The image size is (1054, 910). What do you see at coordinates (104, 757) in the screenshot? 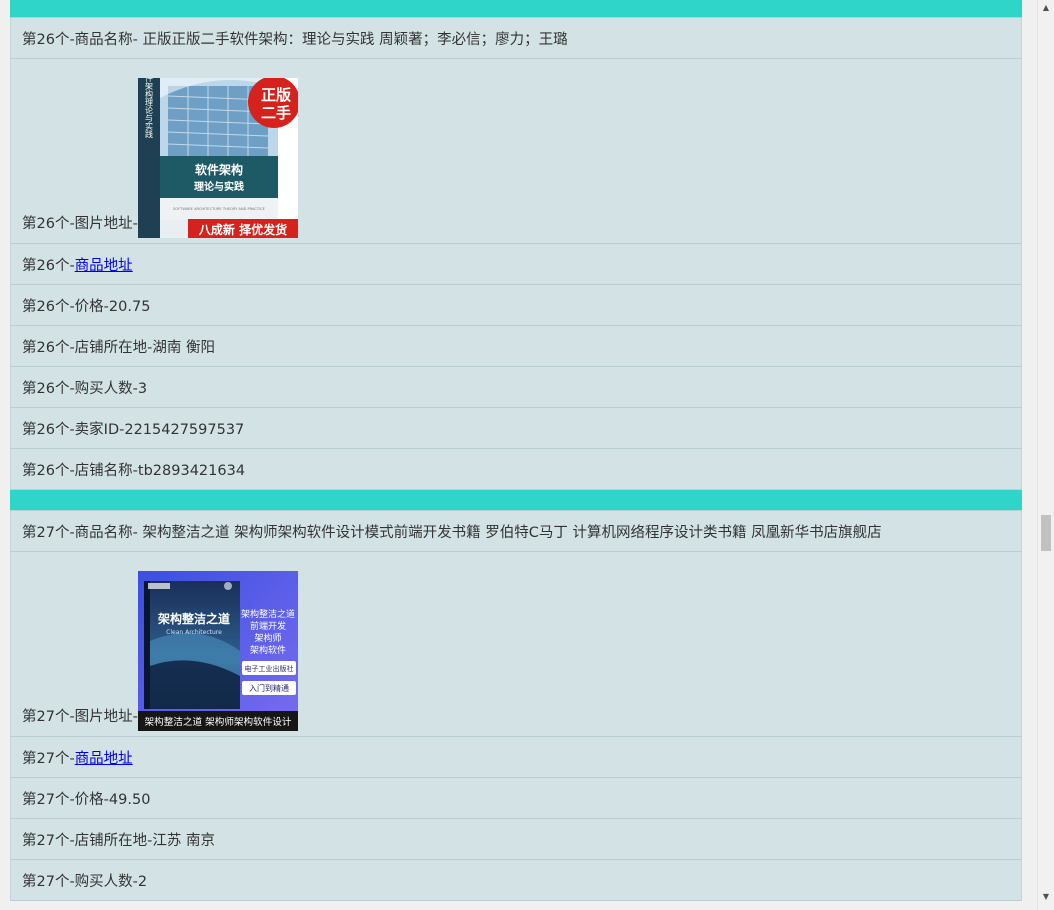
I see `item-27-product-link: 商品地址` at bounding box center [104, 757].